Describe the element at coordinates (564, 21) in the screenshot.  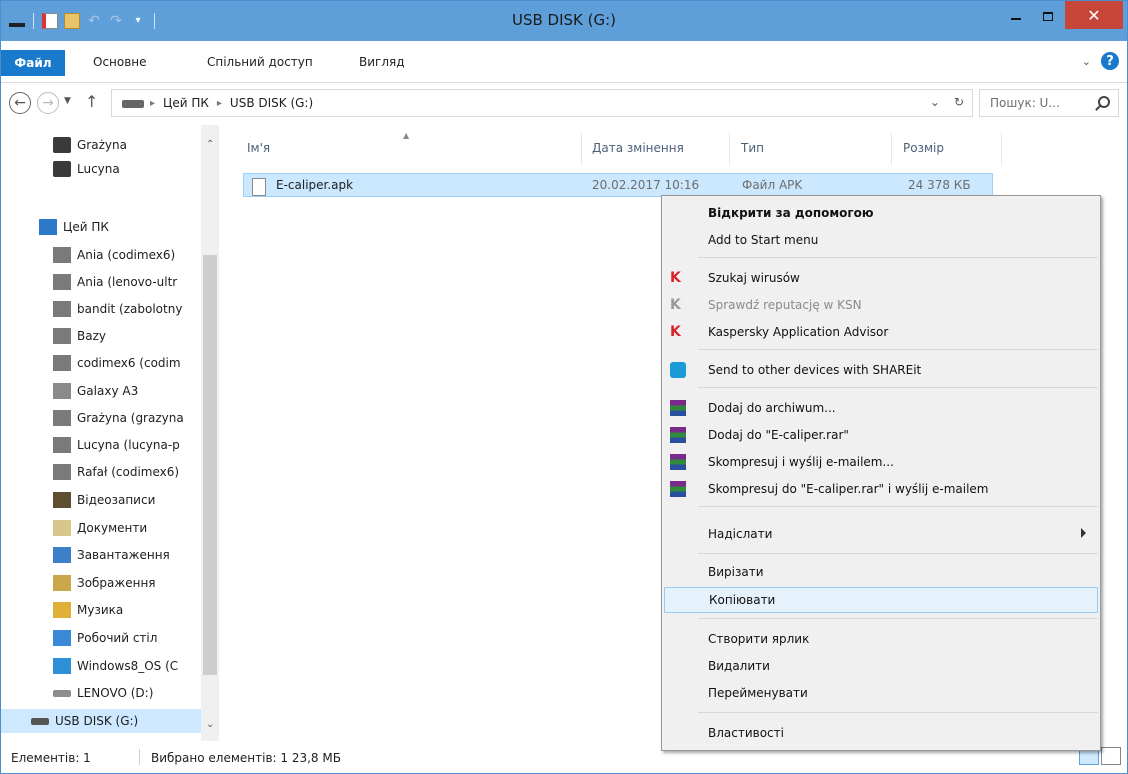
I see `title-bar: ↶ ↷ ▾ USB DISK (G:) ✕` at that location.